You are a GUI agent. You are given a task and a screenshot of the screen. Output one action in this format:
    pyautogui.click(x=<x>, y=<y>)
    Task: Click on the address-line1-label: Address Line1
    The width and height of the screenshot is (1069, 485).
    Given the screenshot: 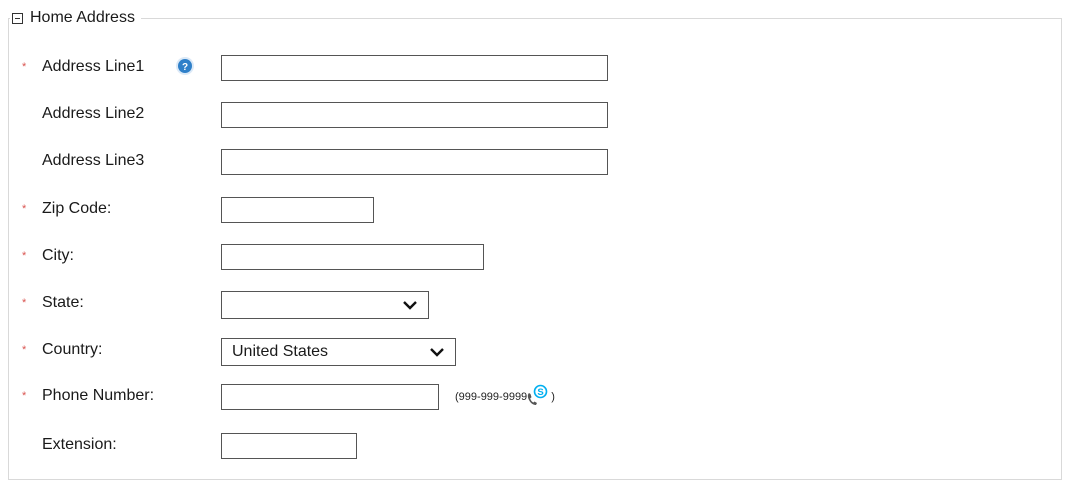 What is the action you would take?
    pyautogui.click(x=93, y=66)
    